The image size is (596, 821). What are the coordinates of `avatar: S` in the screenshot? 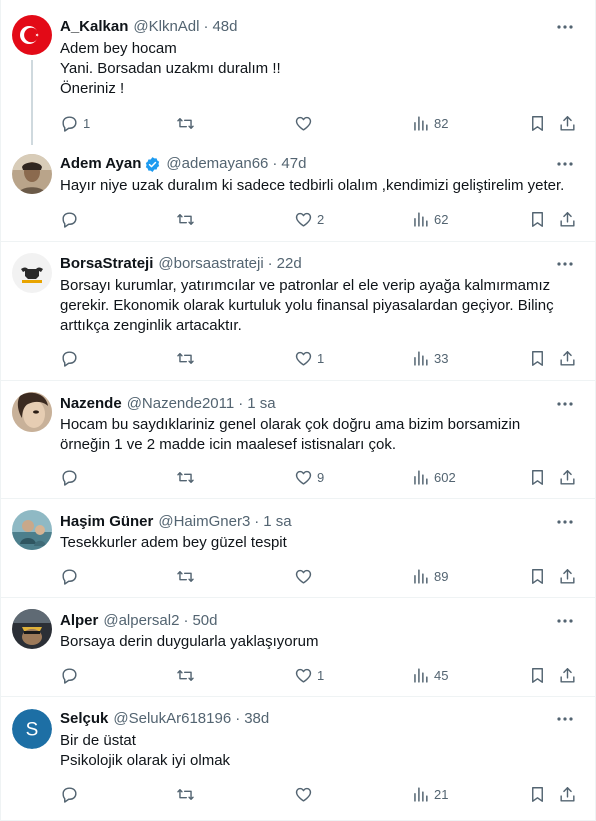 It's located at (32, 729).